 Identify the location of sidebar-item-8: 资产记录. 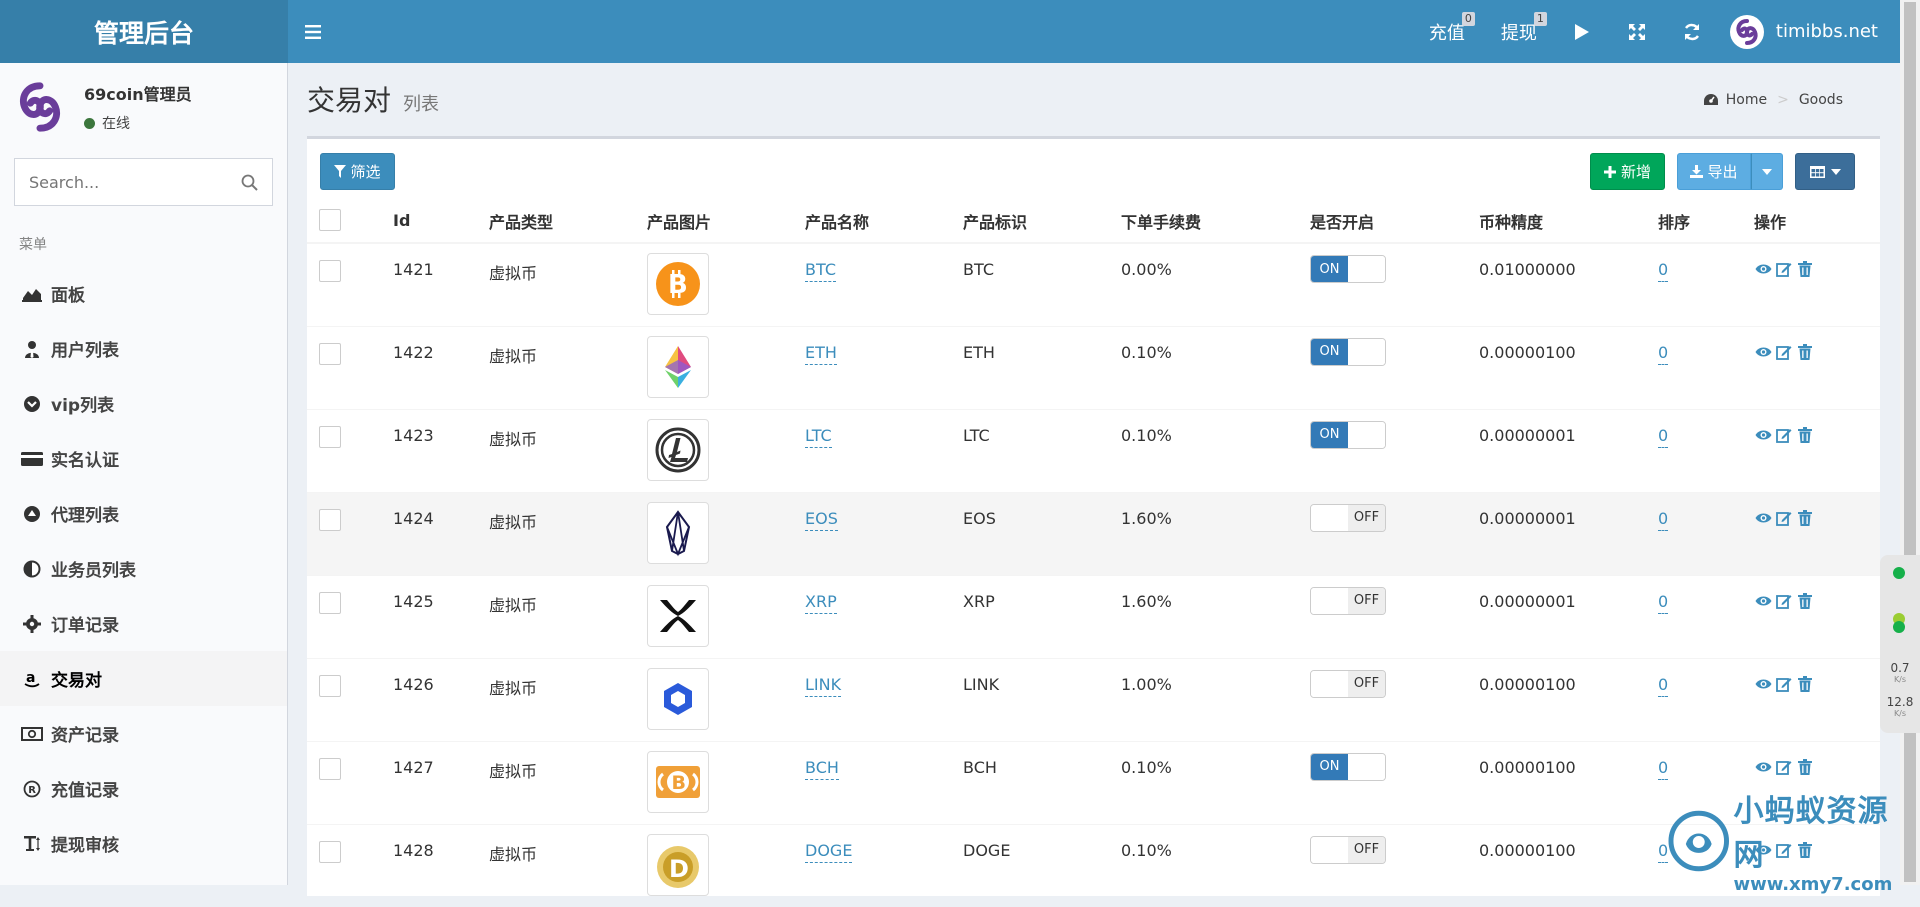
(143, 733).